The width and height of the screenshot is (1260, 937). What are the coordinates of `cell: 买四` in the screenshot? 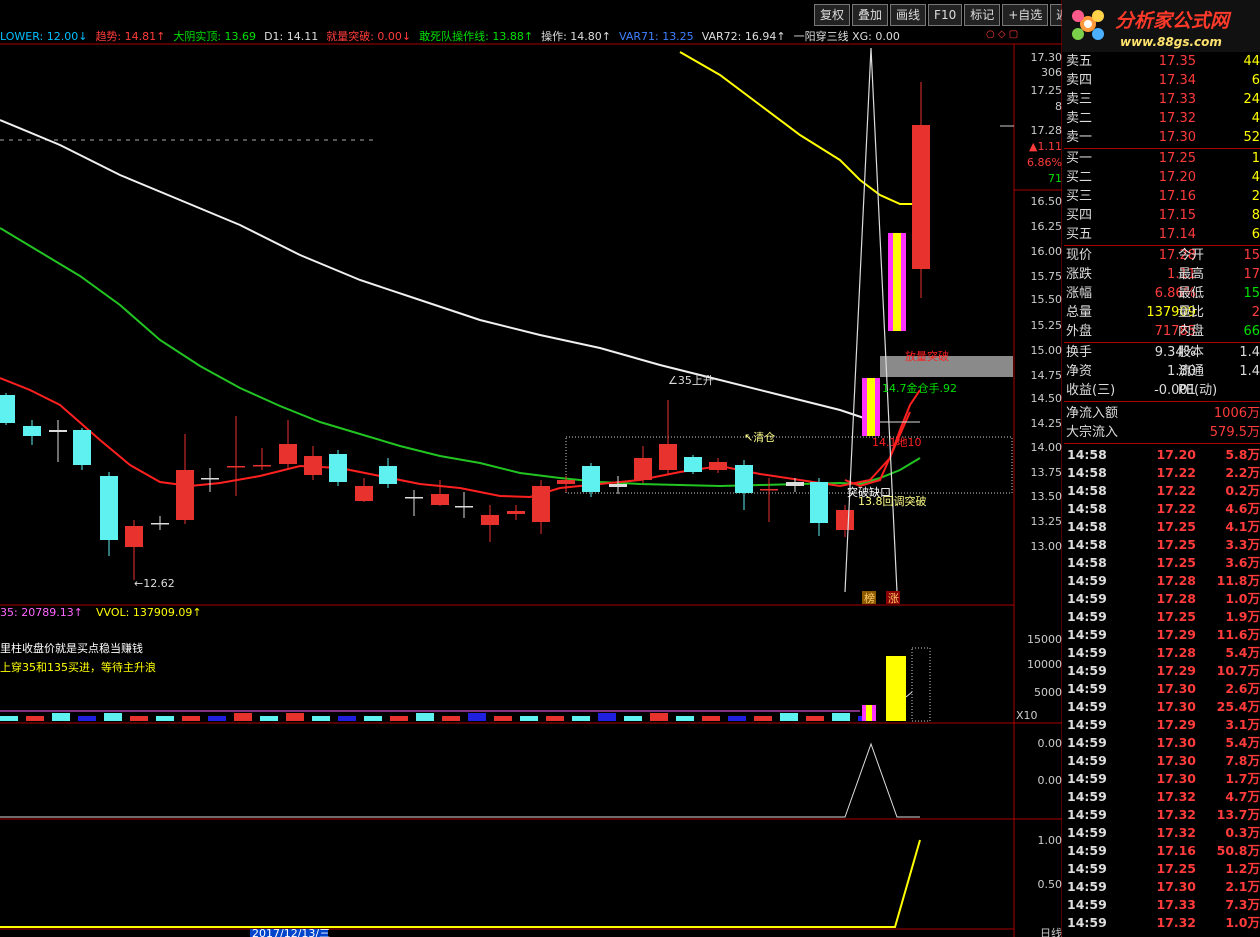 It's located at (1079, 215).